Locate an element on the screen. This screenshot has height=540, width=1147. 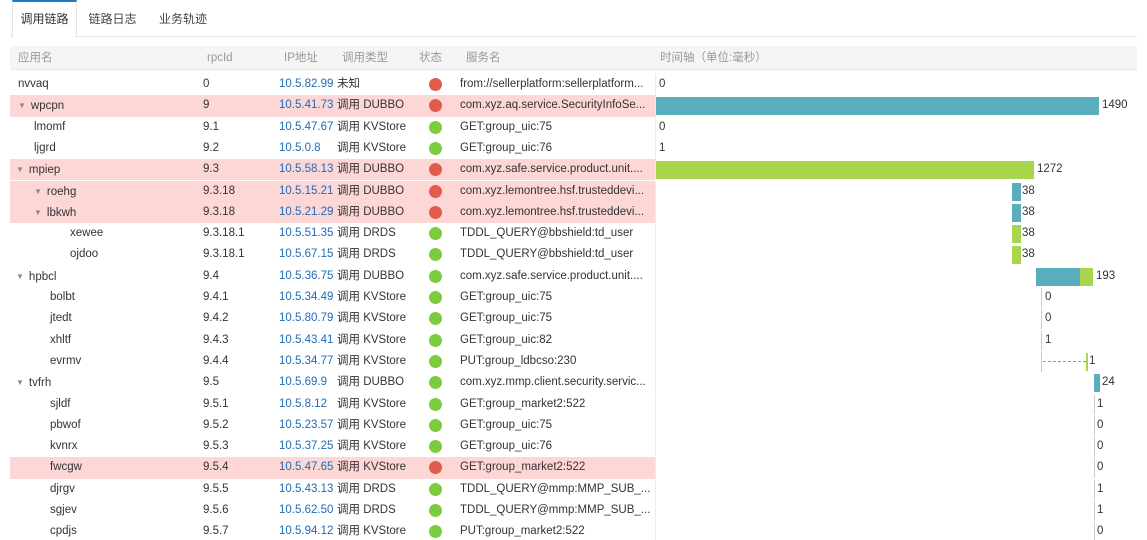
duration-label: 38 is located at coordinates (1028, 190).